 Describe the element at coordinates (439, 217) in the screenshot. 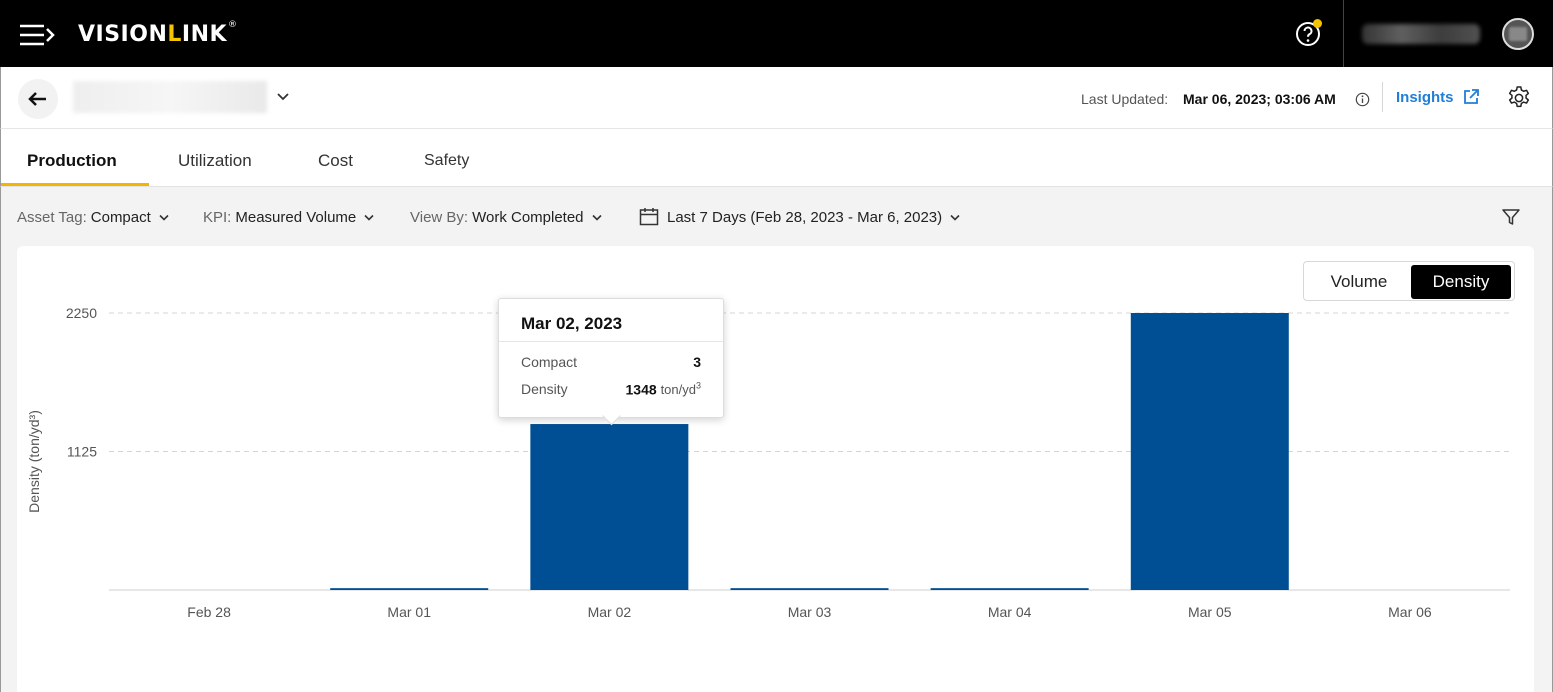

I see `view-by-label: View By:` at that location.